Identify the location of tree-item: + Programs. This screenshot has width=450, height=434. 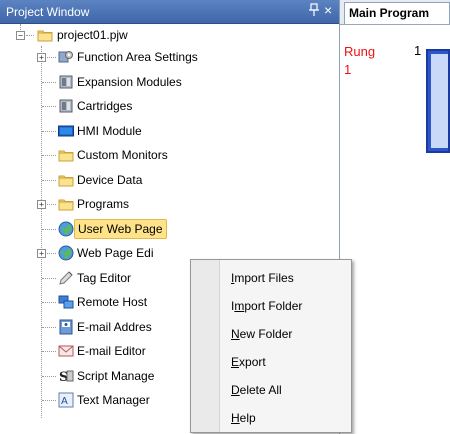
(169, 204).